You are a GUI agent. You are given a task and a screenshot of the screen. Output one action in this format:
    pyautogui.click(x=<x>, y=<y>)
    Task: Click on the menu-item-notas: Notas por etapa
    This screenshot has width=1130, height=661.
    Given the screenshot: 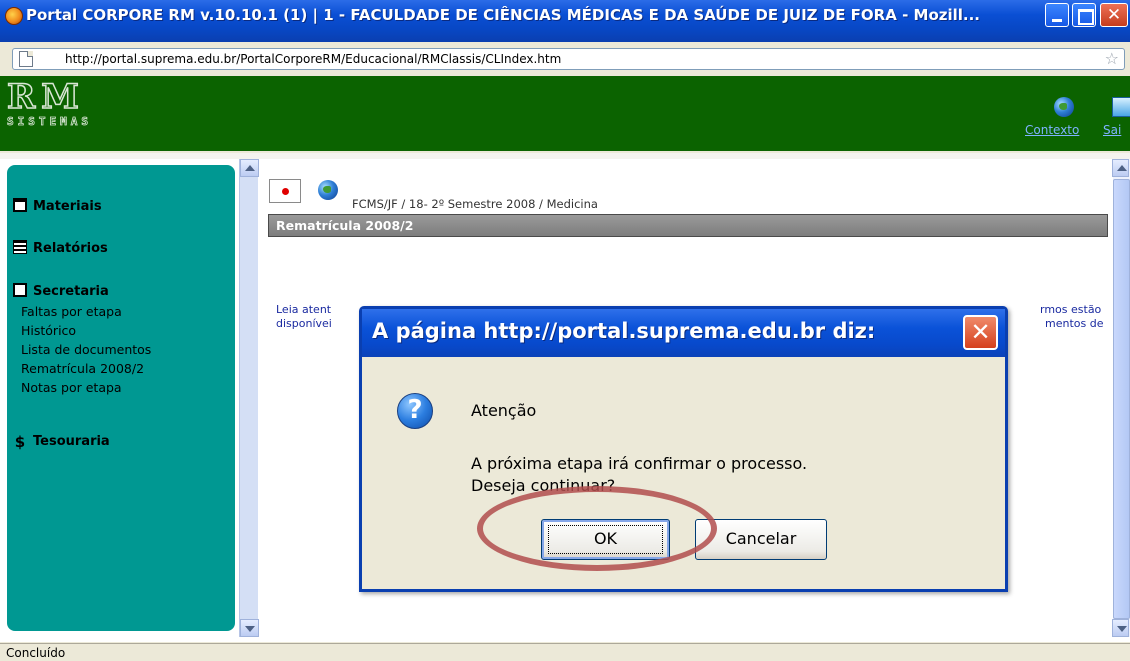 What is the action you would take?
    pyautogui.click(x=71, y=387)
    